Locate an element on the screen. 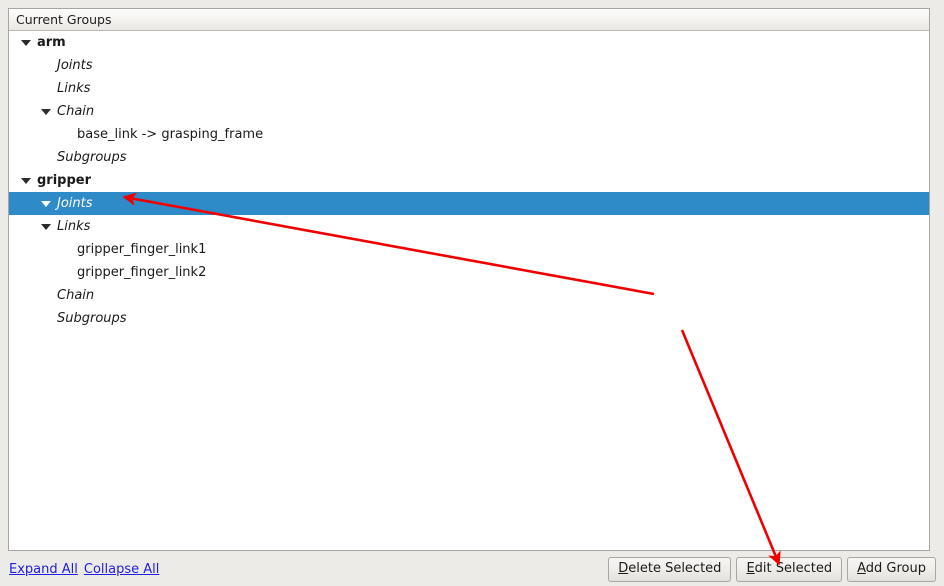 This screenshot has height=586, width=944. button-label: elete Selected is located at coordinates (675, 568).